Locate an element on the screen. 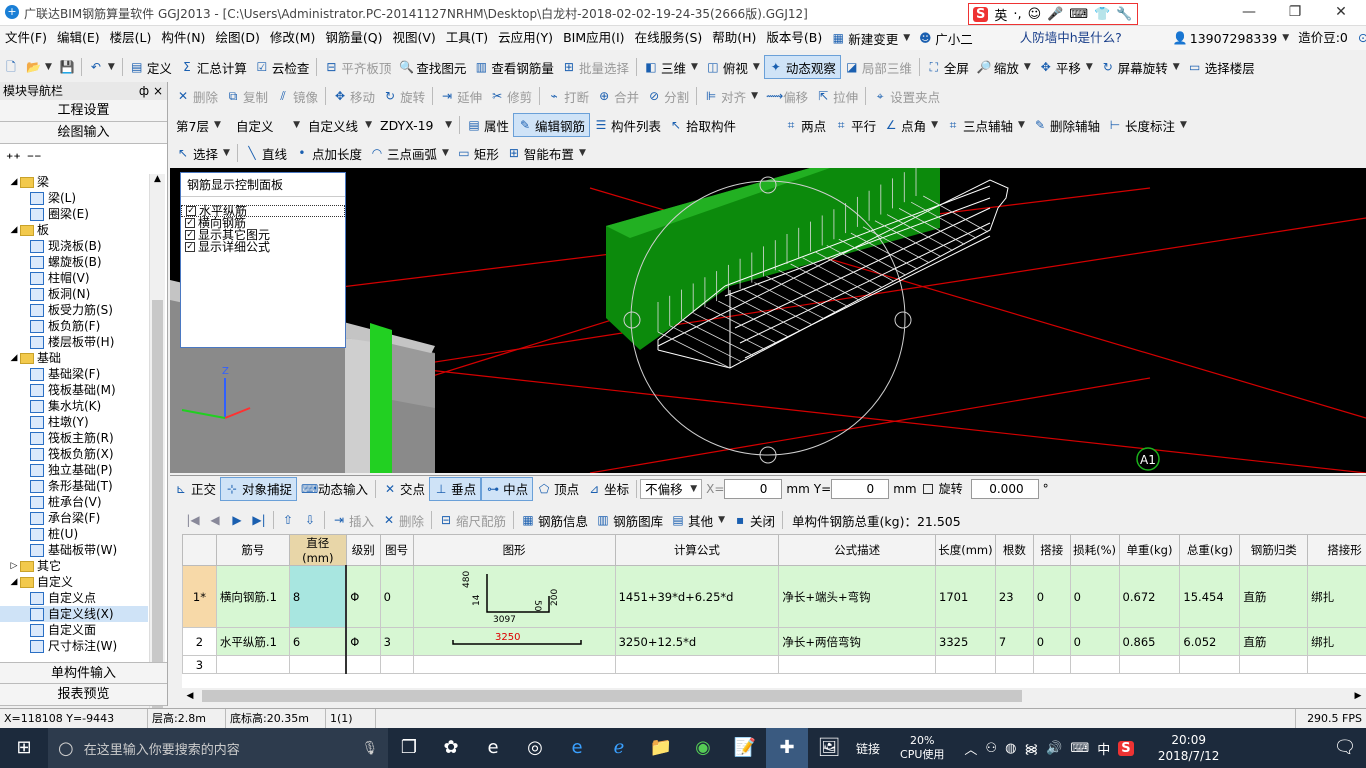 This screenshot has width=1366, height=768. tb1view-button-4: ⛶ 全屏 is located at coordinates (948, 67).